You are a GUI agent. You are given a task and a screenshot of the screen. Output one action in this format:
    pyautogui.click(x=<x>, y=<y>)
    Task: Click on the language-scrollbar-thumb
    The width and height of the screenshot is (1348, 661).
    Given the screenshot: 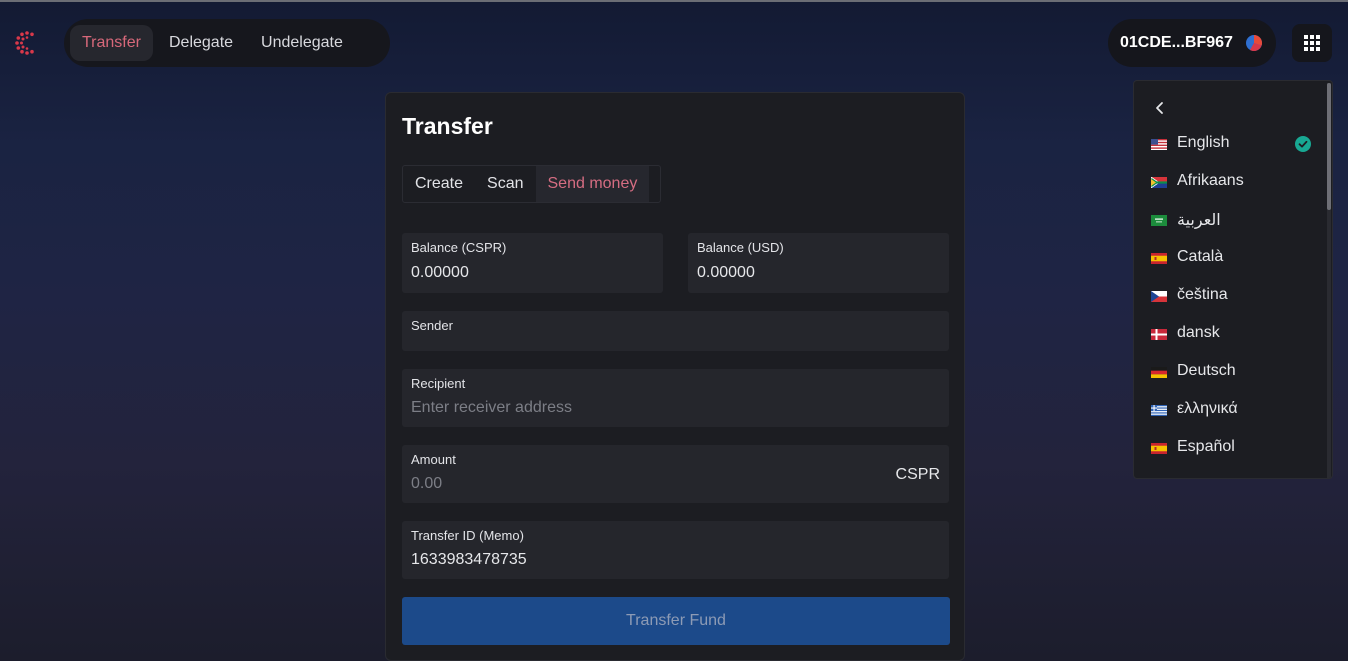 What is the action you would take?
    pyautogui.click(x=1329, y=146)
    